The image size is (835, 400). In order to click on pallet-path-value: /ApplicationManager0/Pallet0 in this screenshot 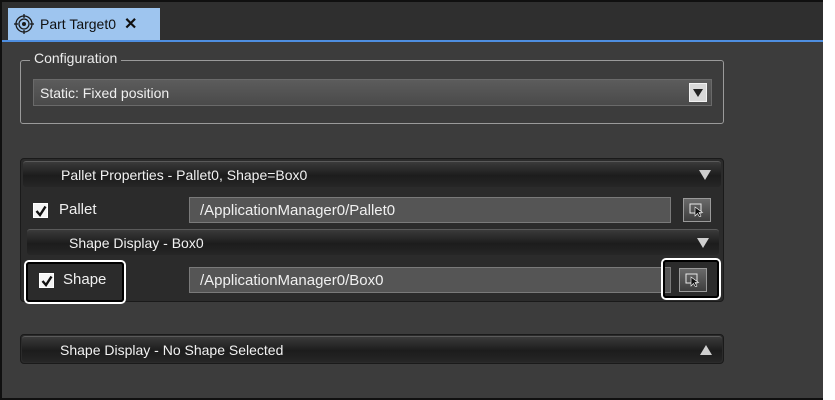, I will do `click(298, 210)`.